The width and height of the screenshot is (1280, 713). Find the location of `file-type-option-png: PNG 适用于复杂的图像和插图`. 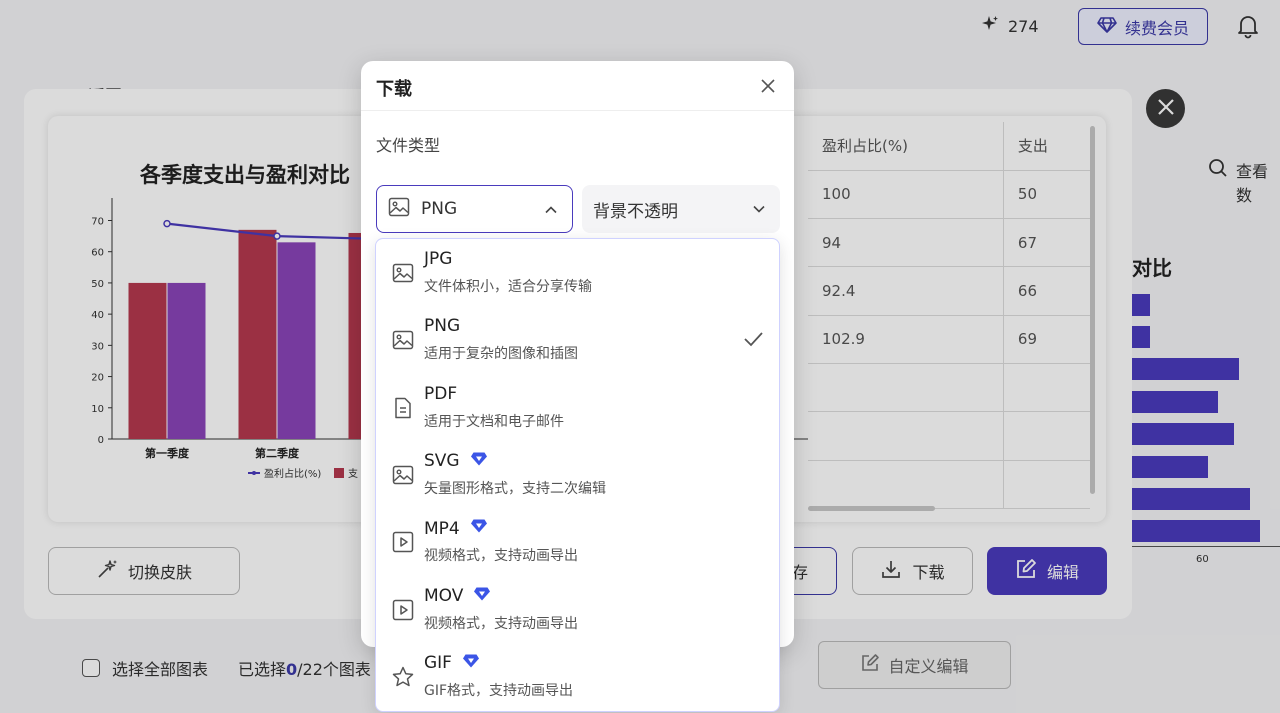

file-type-option-png: PNG 适用于复杂的图像和插图 is located at coordinates (577, 339).